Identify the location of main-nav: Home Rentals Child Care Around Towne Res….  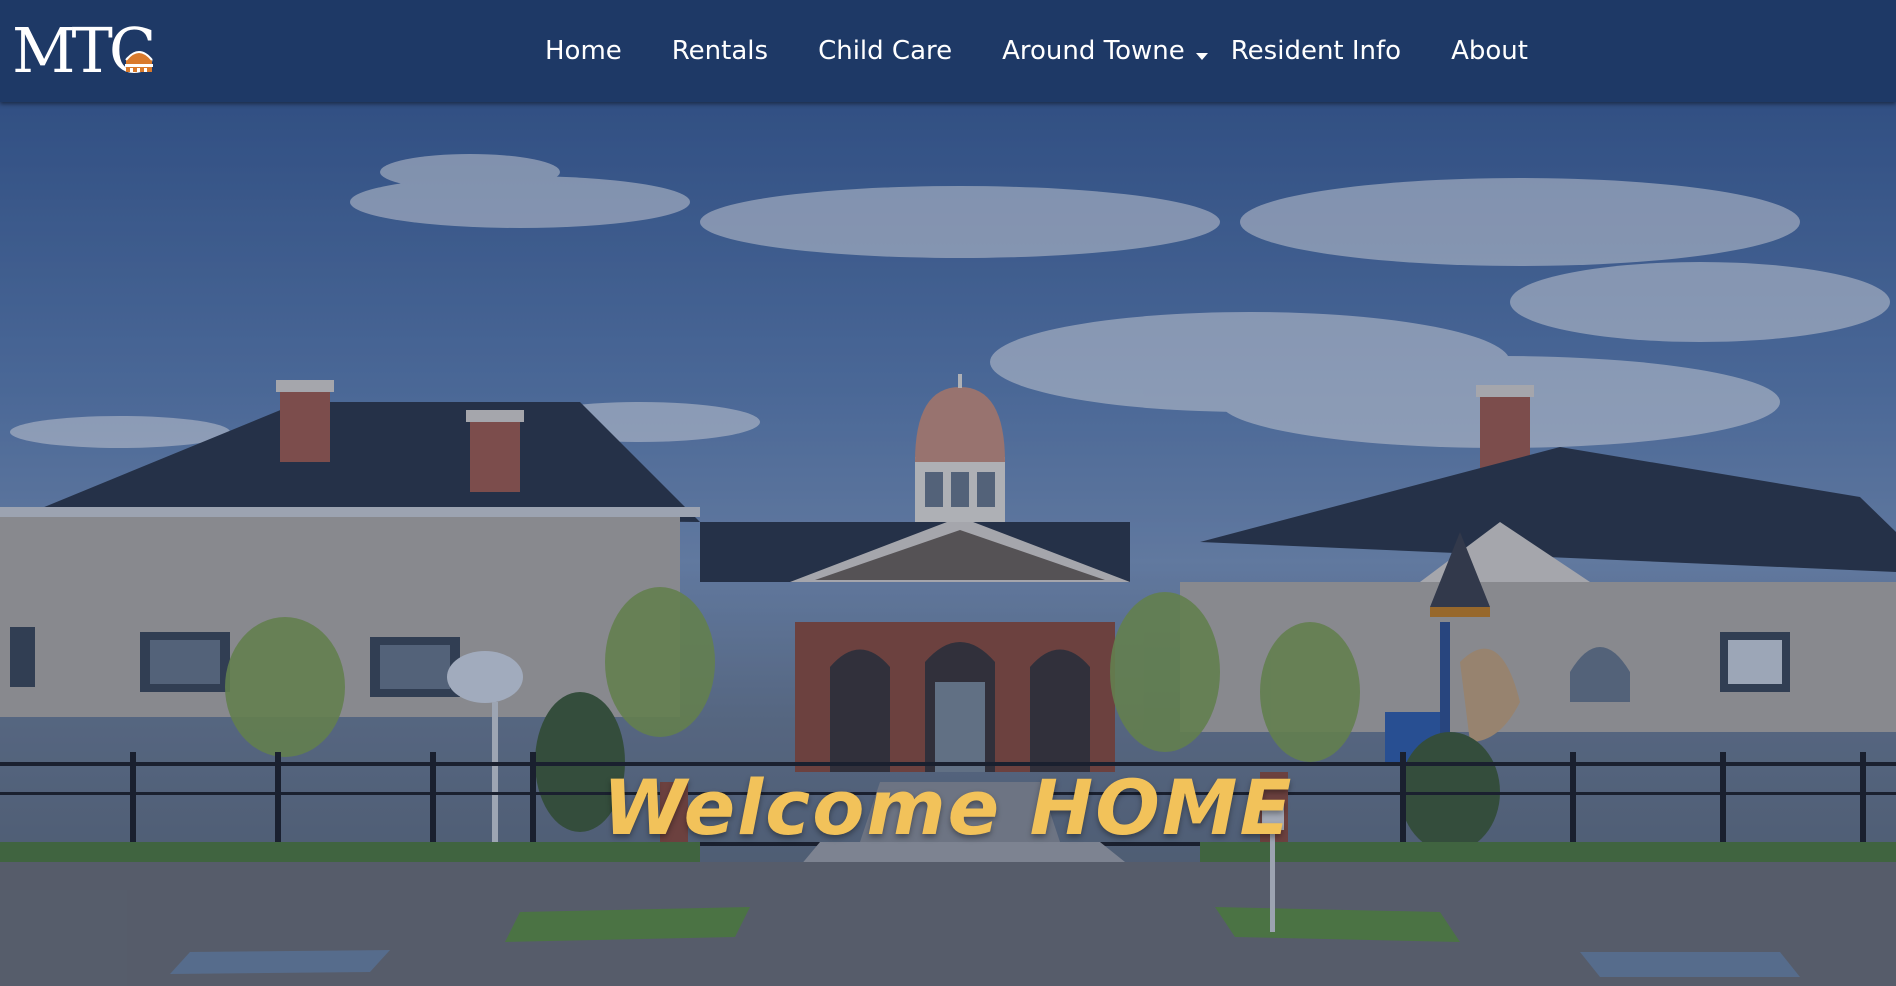
(1061, 51).